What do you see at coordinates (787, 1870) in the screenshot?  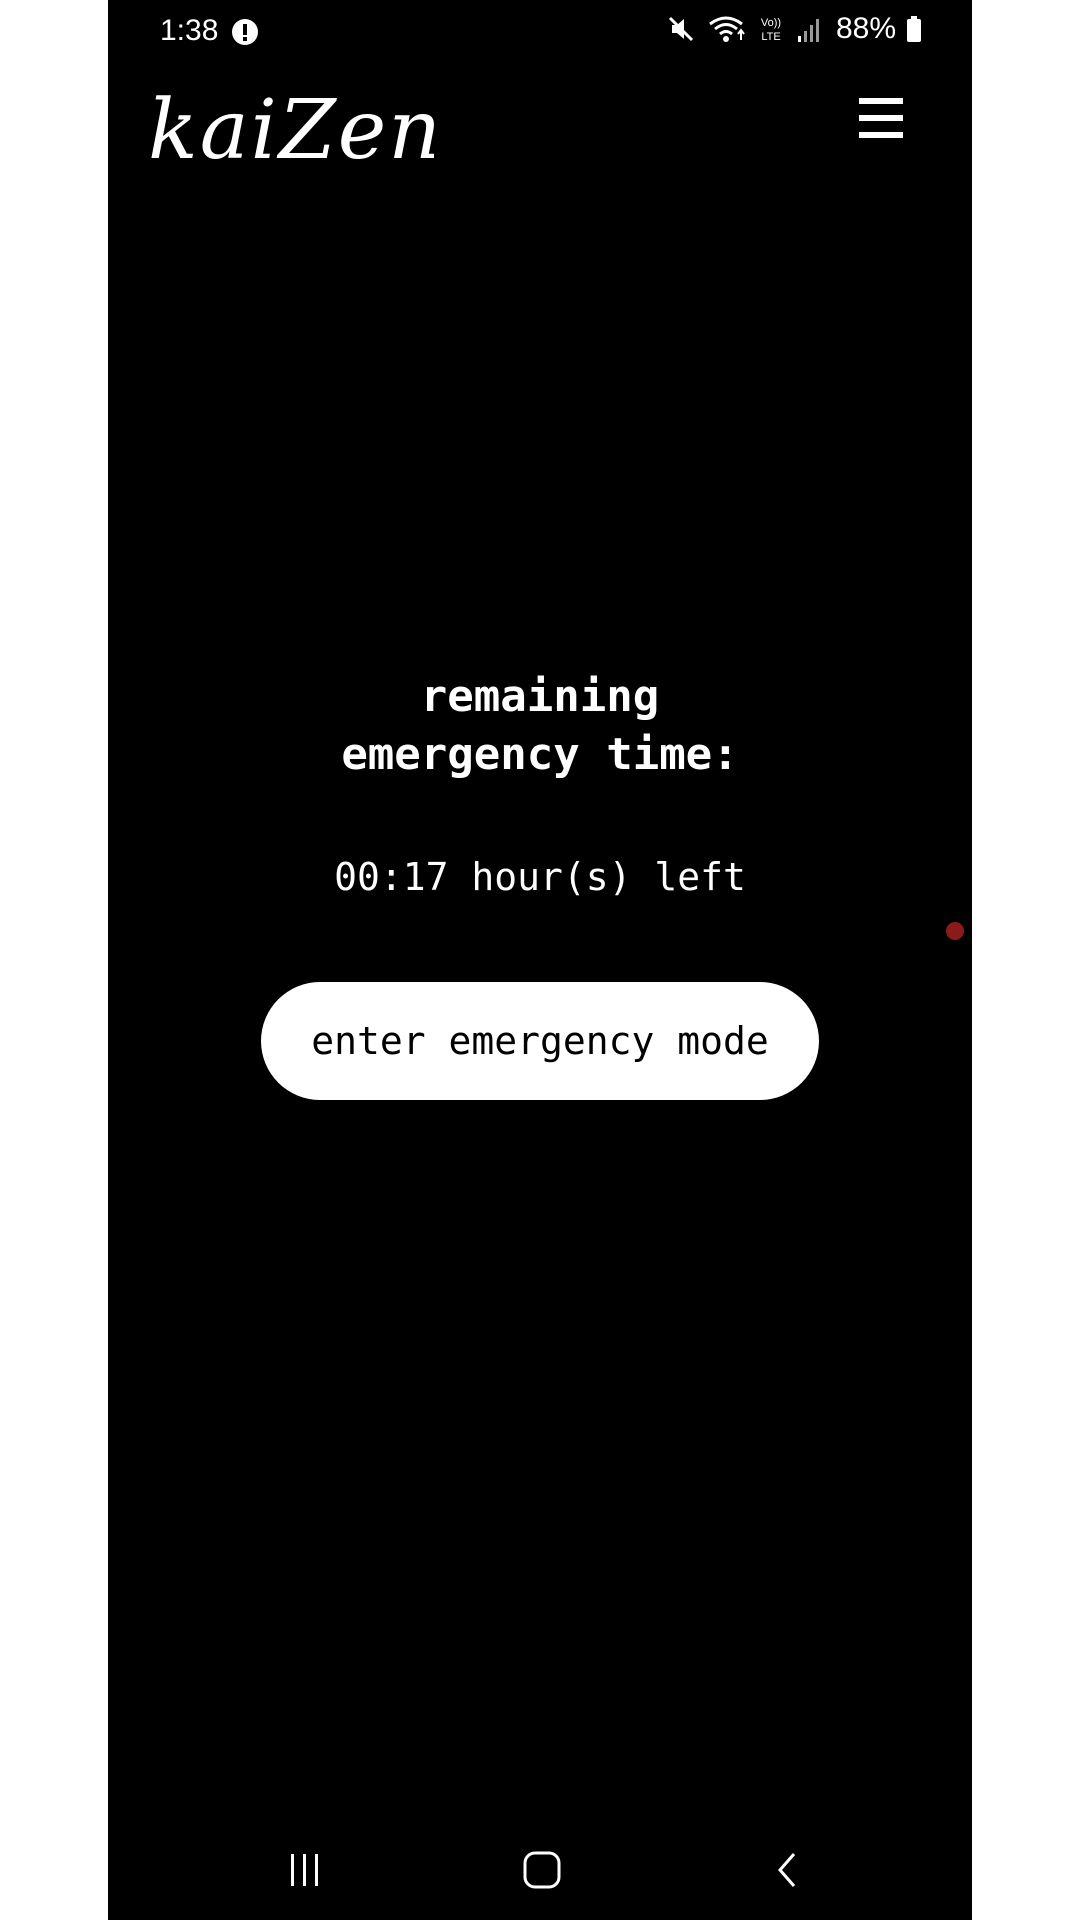 I see `back-icon` at bounding box center [787, 1870].